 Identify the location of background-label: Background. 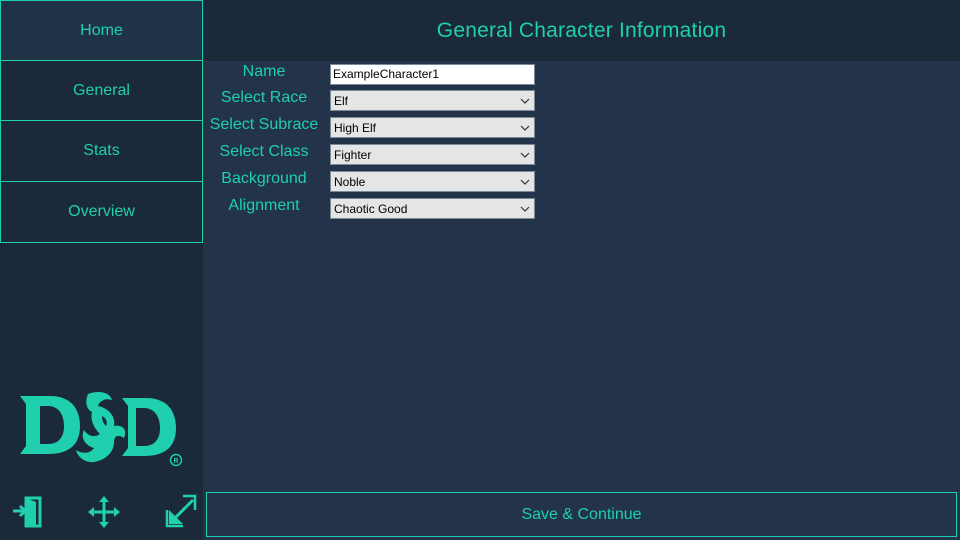
(264, 178).